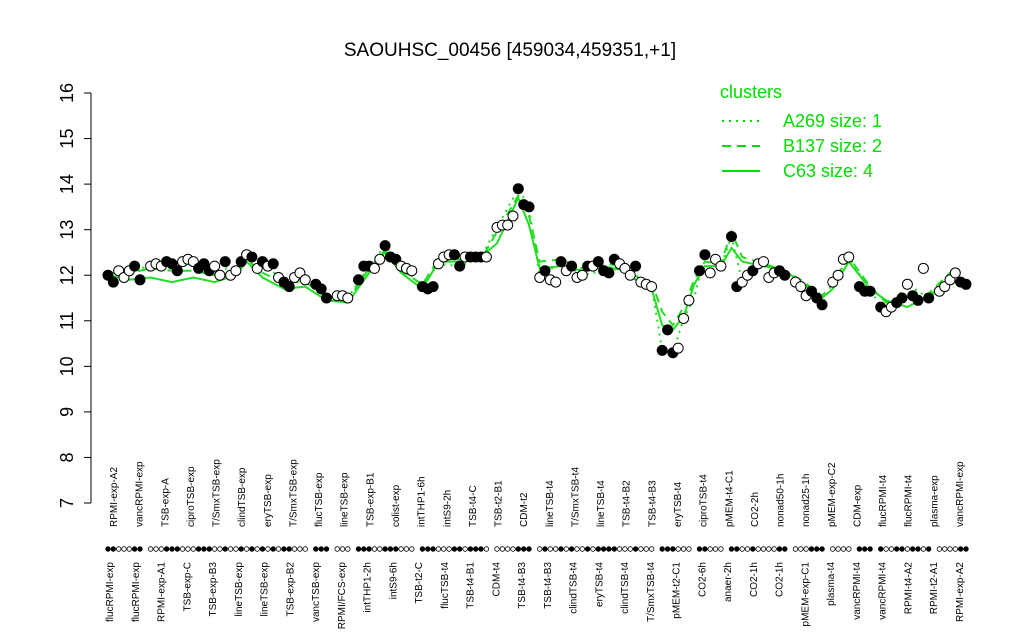  Describe the element at coordinates (934, 588) in the screenshot. I see `bottom-sample-label: RPMI-t2-A1` at that location.